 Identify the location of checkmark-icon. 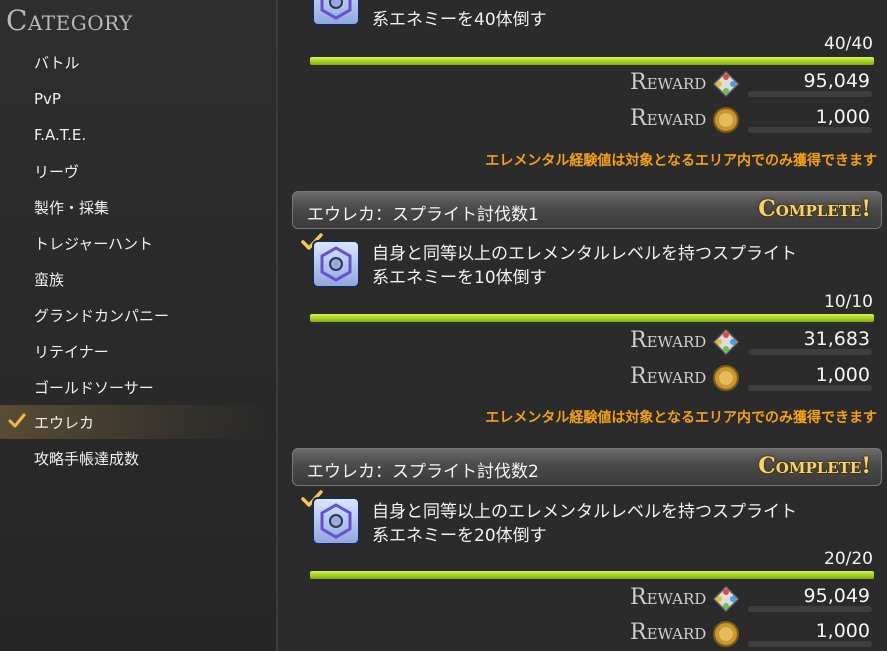
(17, 420).